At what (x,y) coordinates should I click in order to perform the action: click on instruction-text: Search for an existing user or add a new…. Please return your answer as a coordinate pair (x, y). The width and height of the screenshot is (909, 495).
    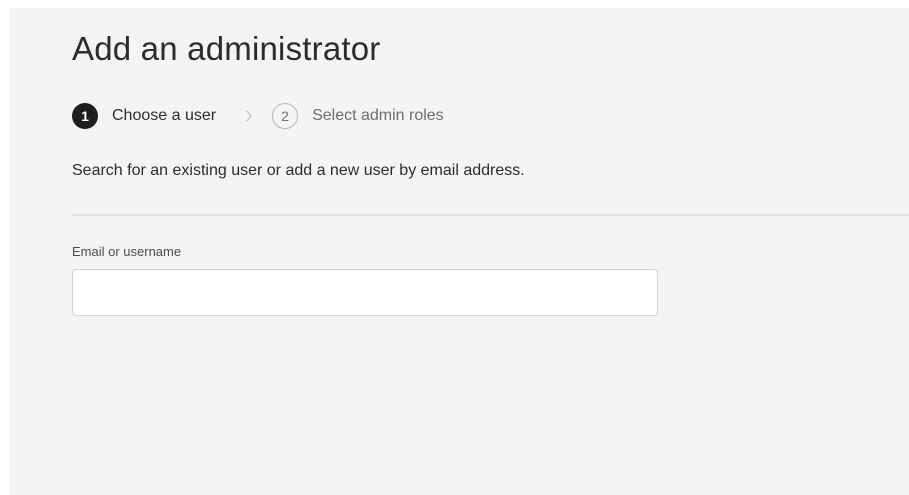
    Looking at the image, I should click on (298, 170).